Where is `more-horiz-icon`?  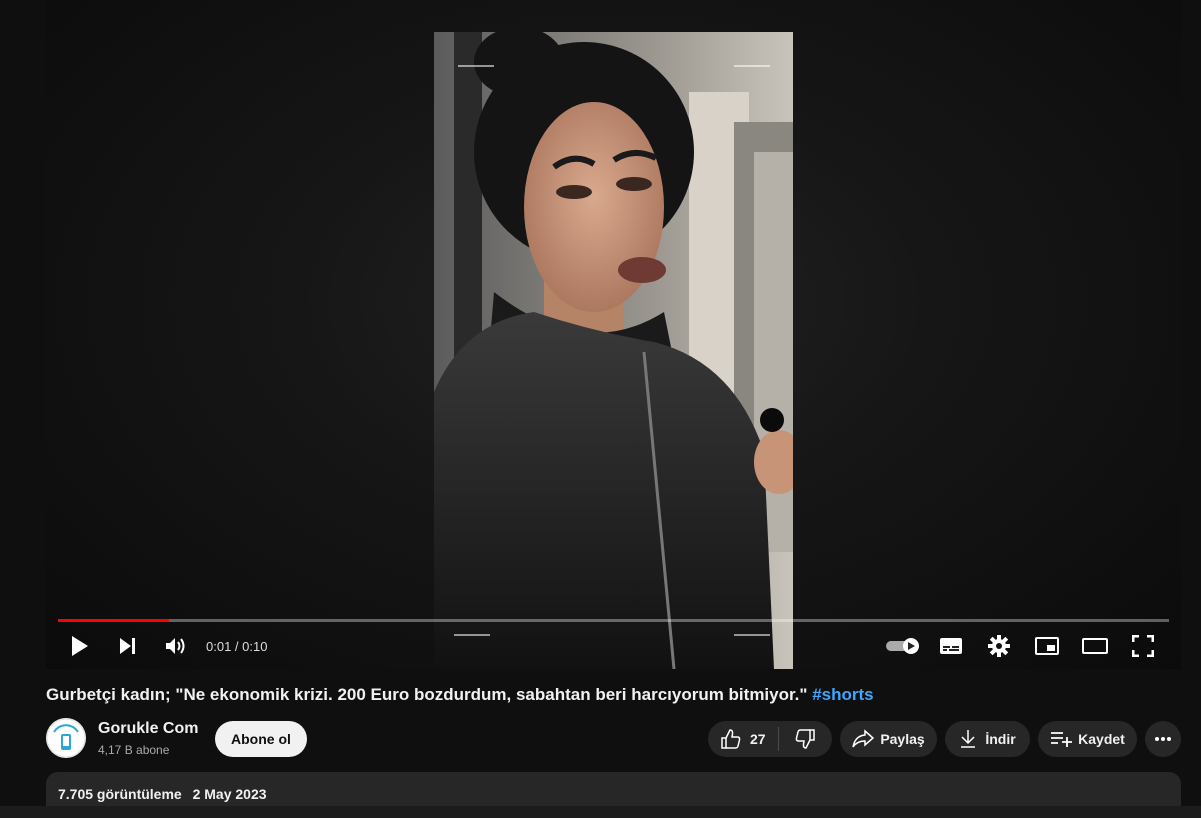
more-horiz-icon is located at coordinates (1163, 739).